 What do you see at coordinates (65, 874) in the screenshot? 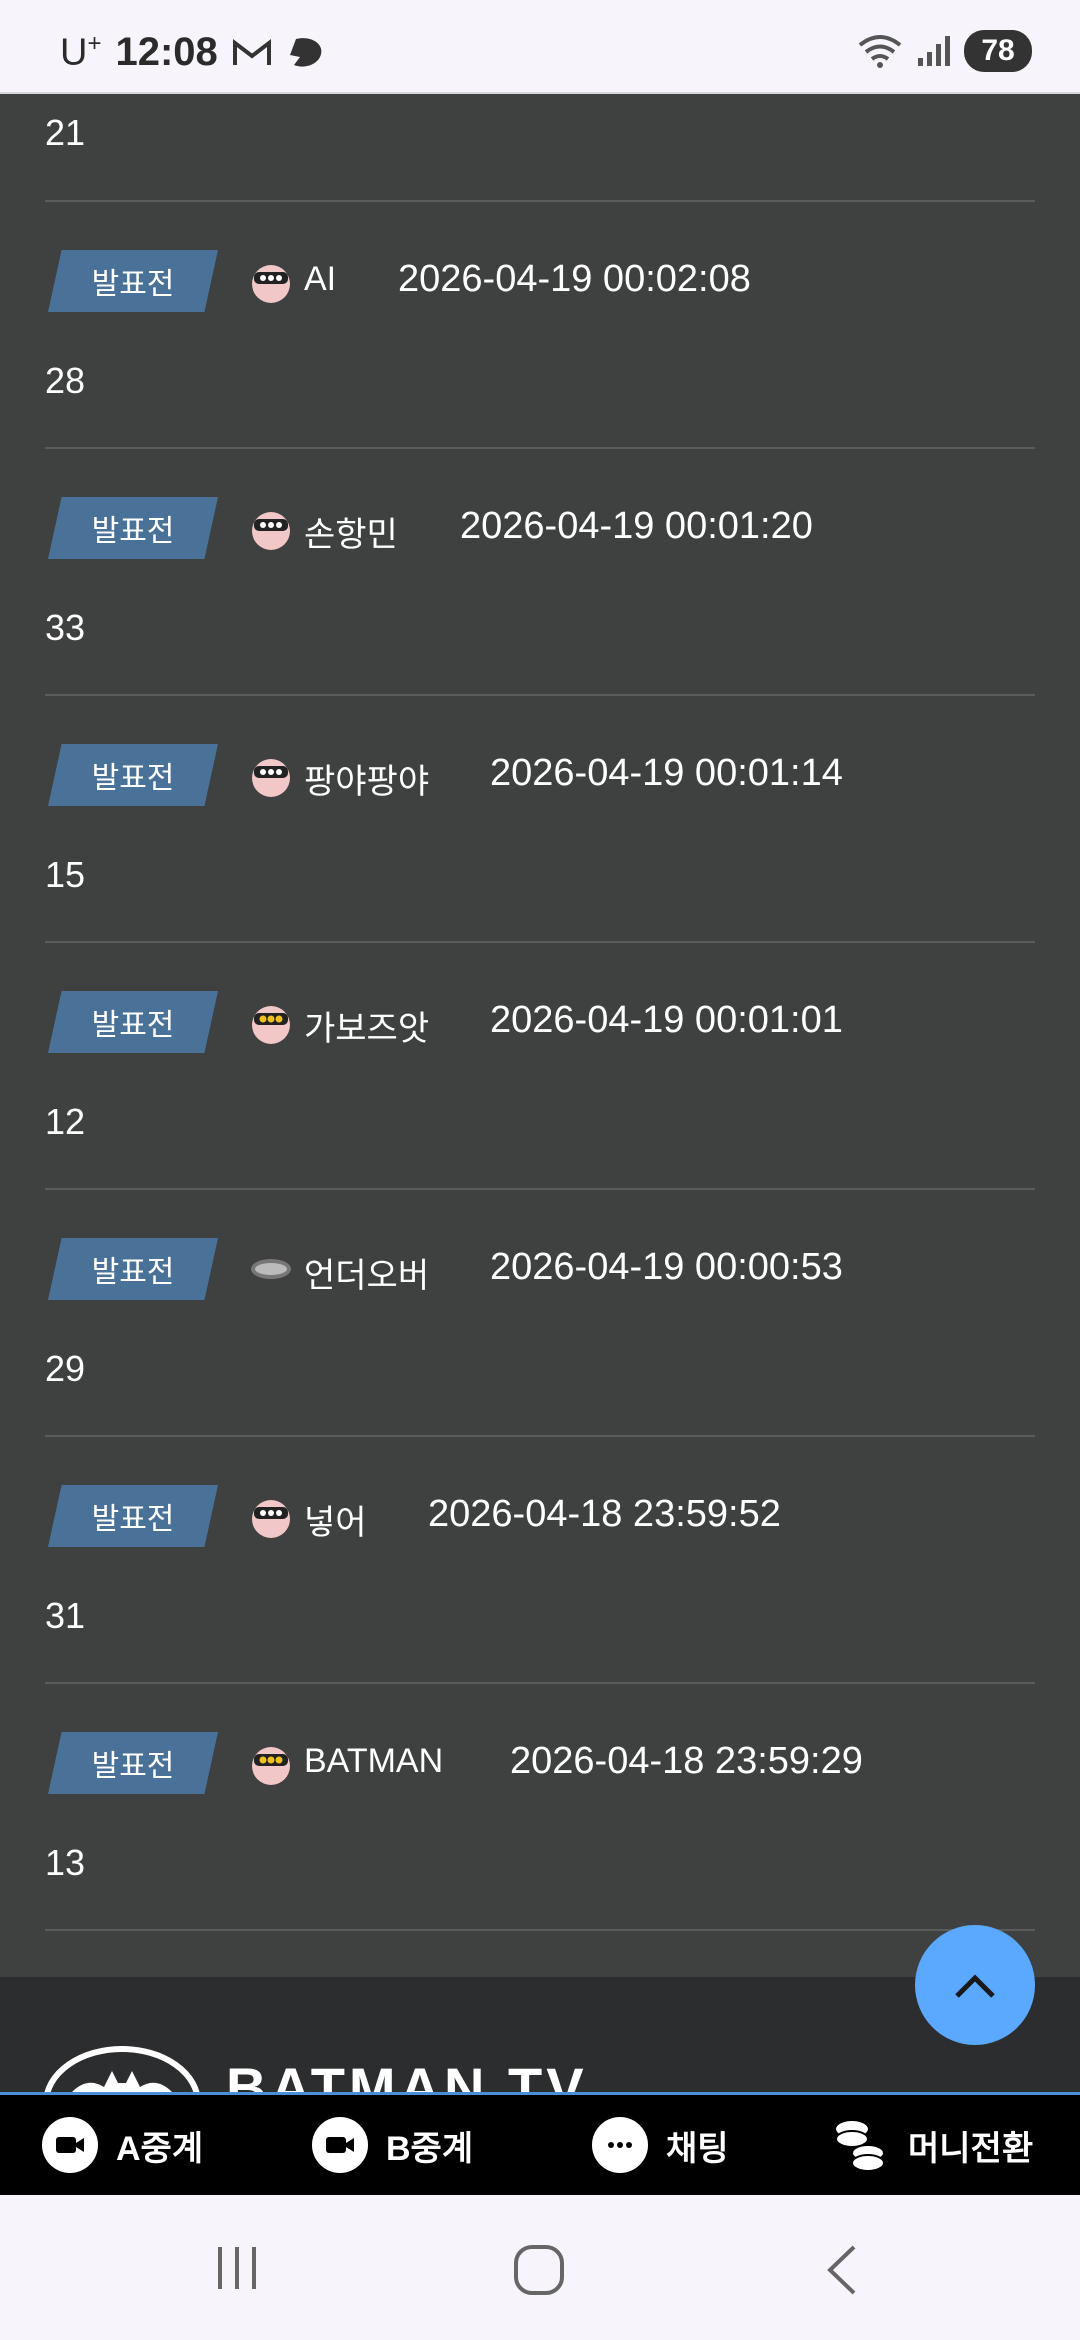
I see `entry-number: 15` at bounding box center [65, 874].